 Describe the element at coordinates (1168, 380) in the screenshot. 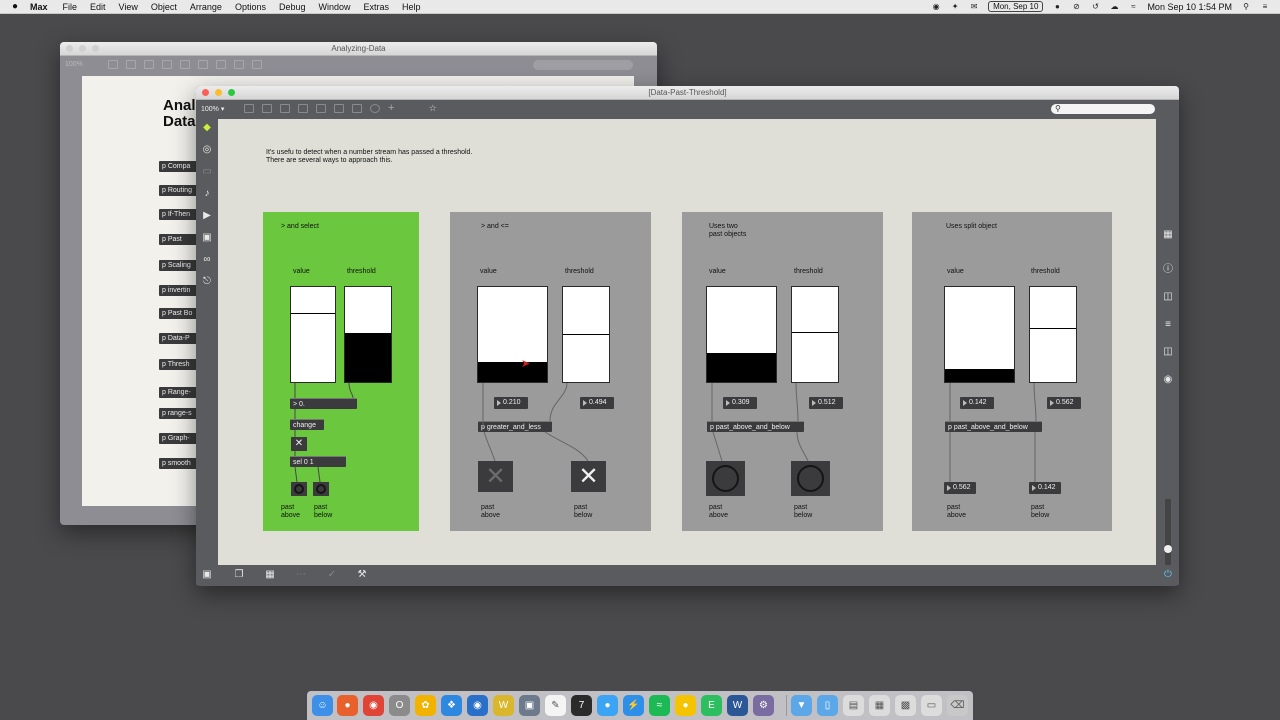

I see `camera-icon: ◉` at that location.